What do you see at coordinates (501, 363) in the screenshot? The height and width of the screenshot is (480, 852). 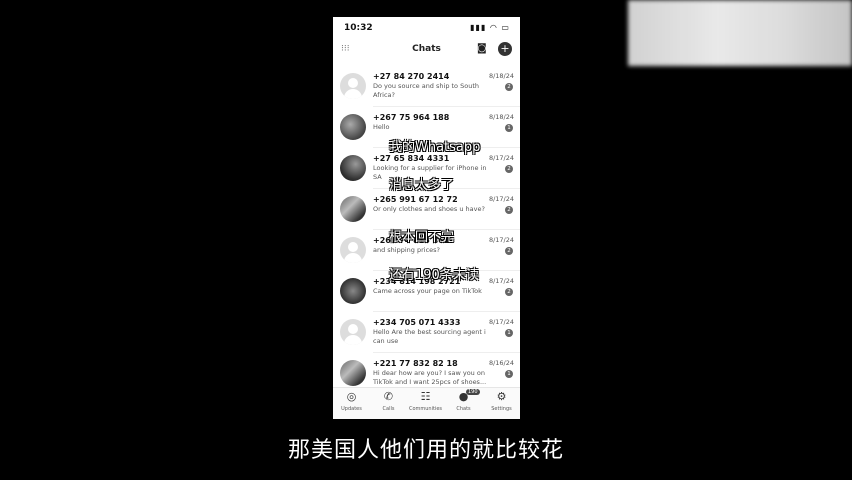 I see `chat-date: 8/16/24` at bounding box center [501, 363].